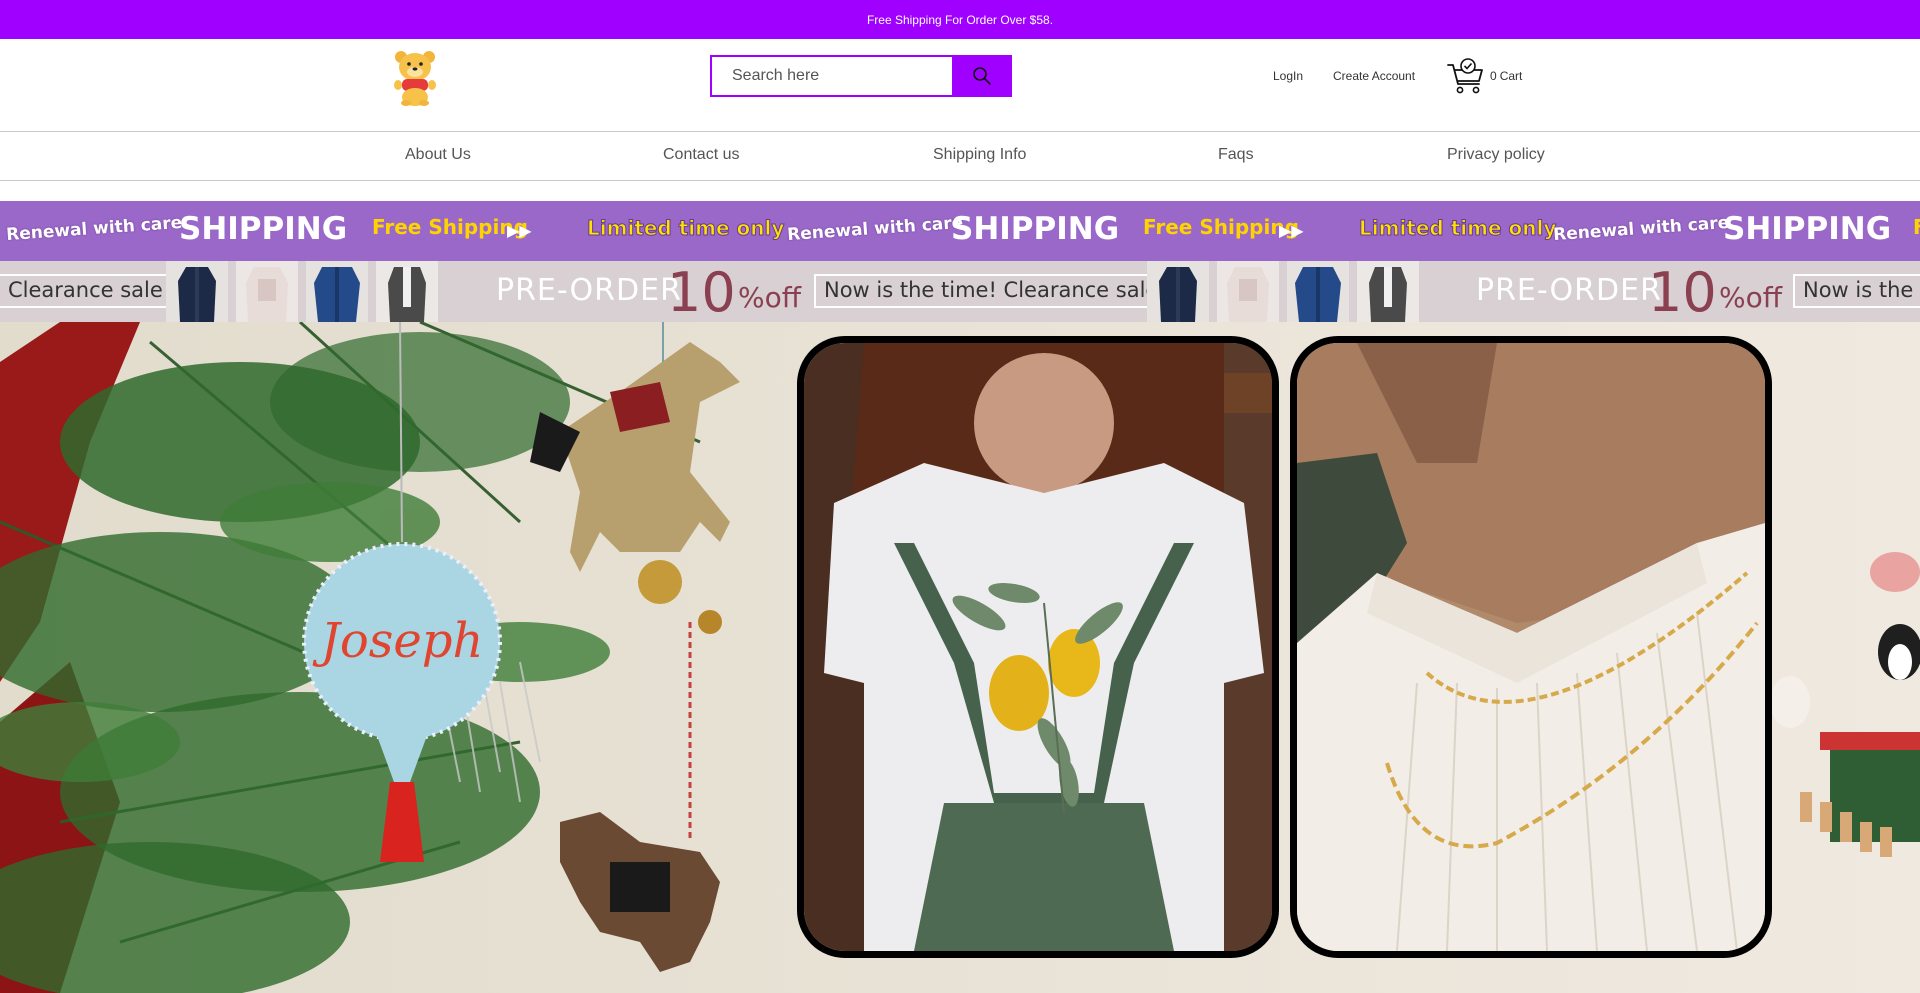 The height and width of the screenshot is (993, 1920). I want to click on ornament-name: Joseph, so click(398, 641).